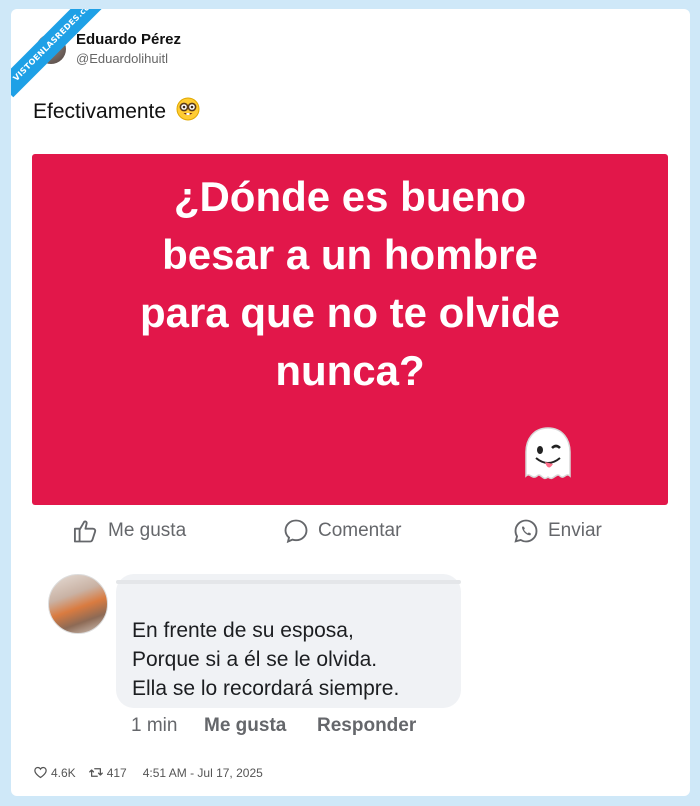 The height and width of the screenshot is (806, 700). I want to click on question-line: nunca?, so click(350, 370).